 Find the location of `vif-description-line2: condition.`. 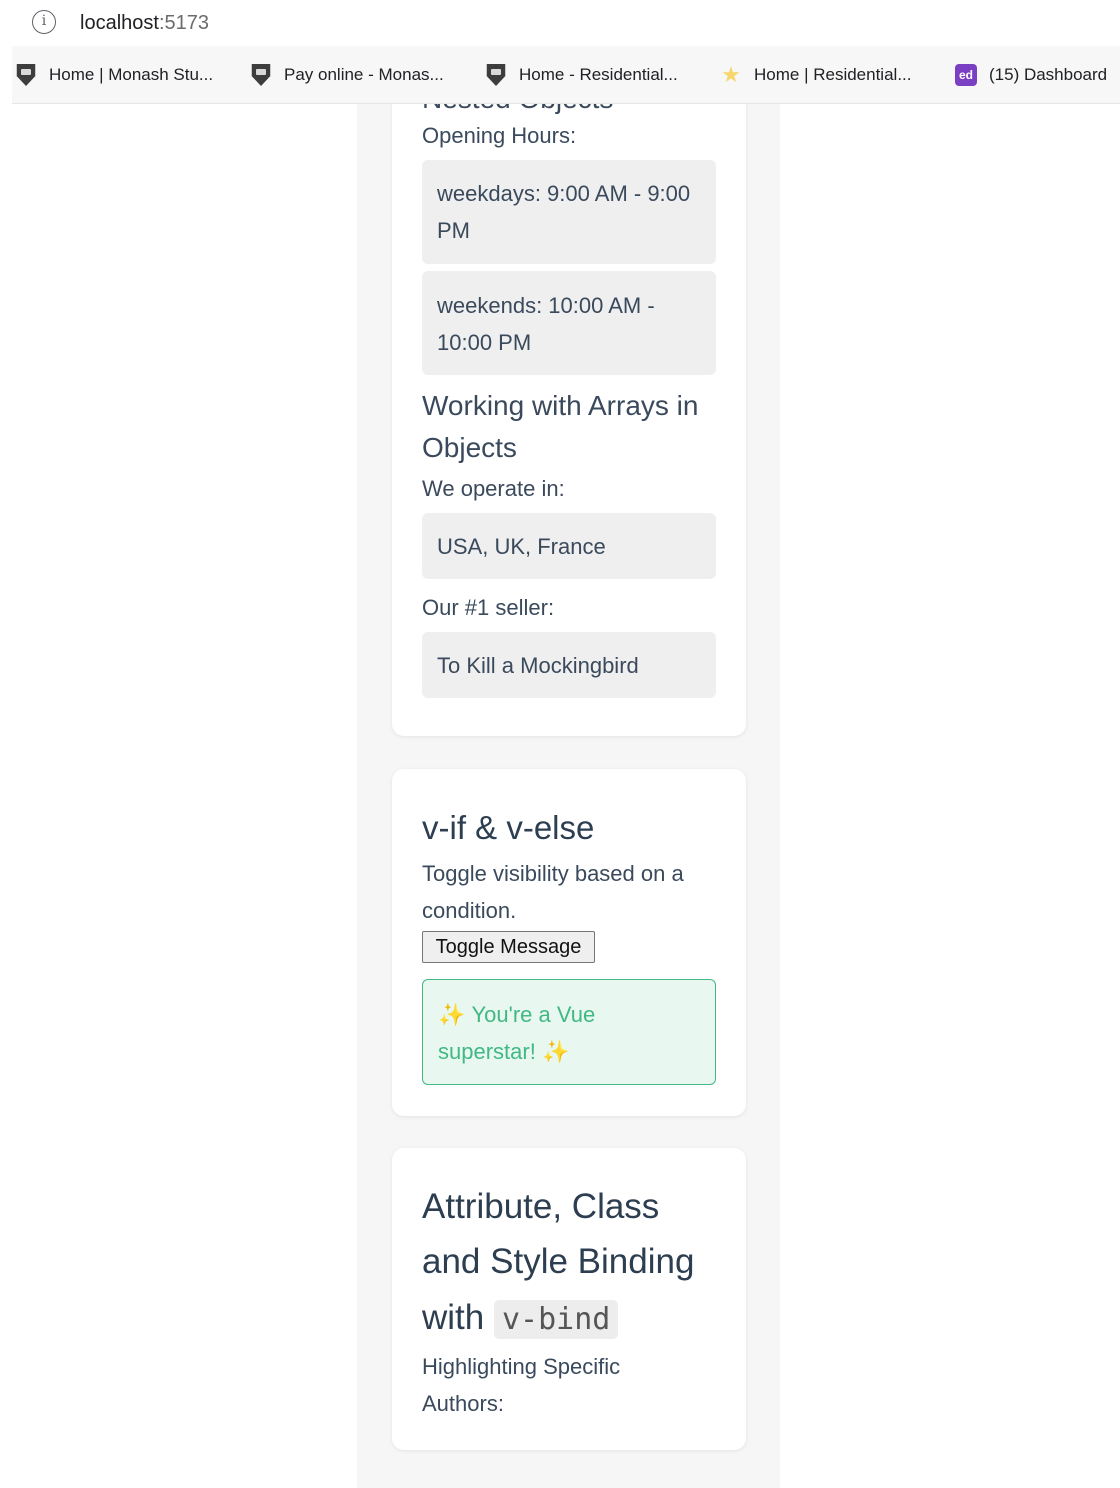

vif-description-line2: condition. is located at coordinates (469, 910).